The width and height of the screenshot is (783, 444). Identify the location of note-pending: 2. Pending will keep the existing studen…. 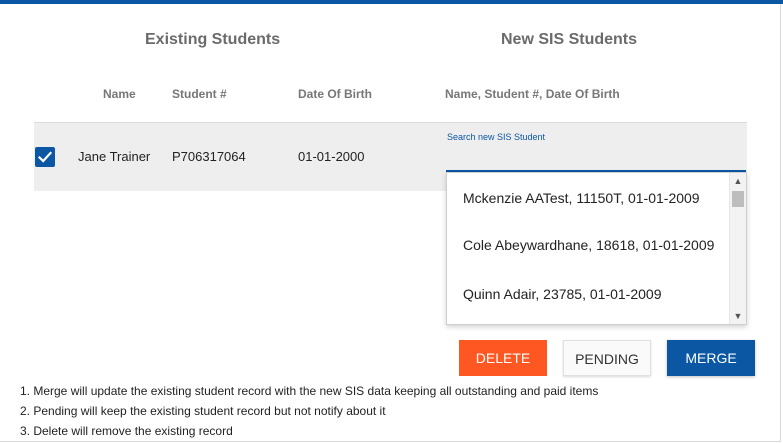
(203, 411).